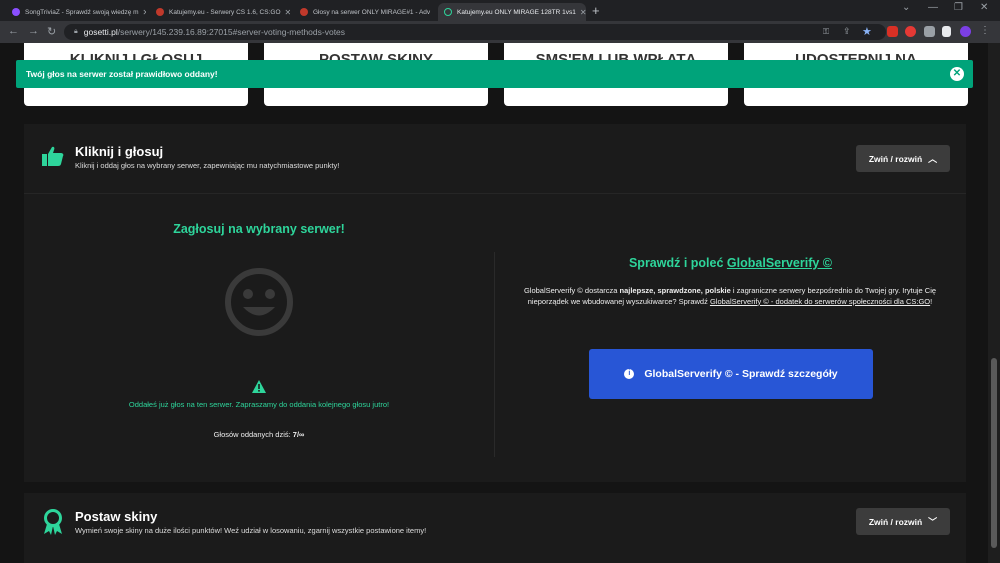 This screenshot has height=563, width=1000. What do you see at coordinates (259, 229) in the screenshot?
I see `vote-heading: Zagłosuj na wybrany serwer!` at bounding box center [259, 229].